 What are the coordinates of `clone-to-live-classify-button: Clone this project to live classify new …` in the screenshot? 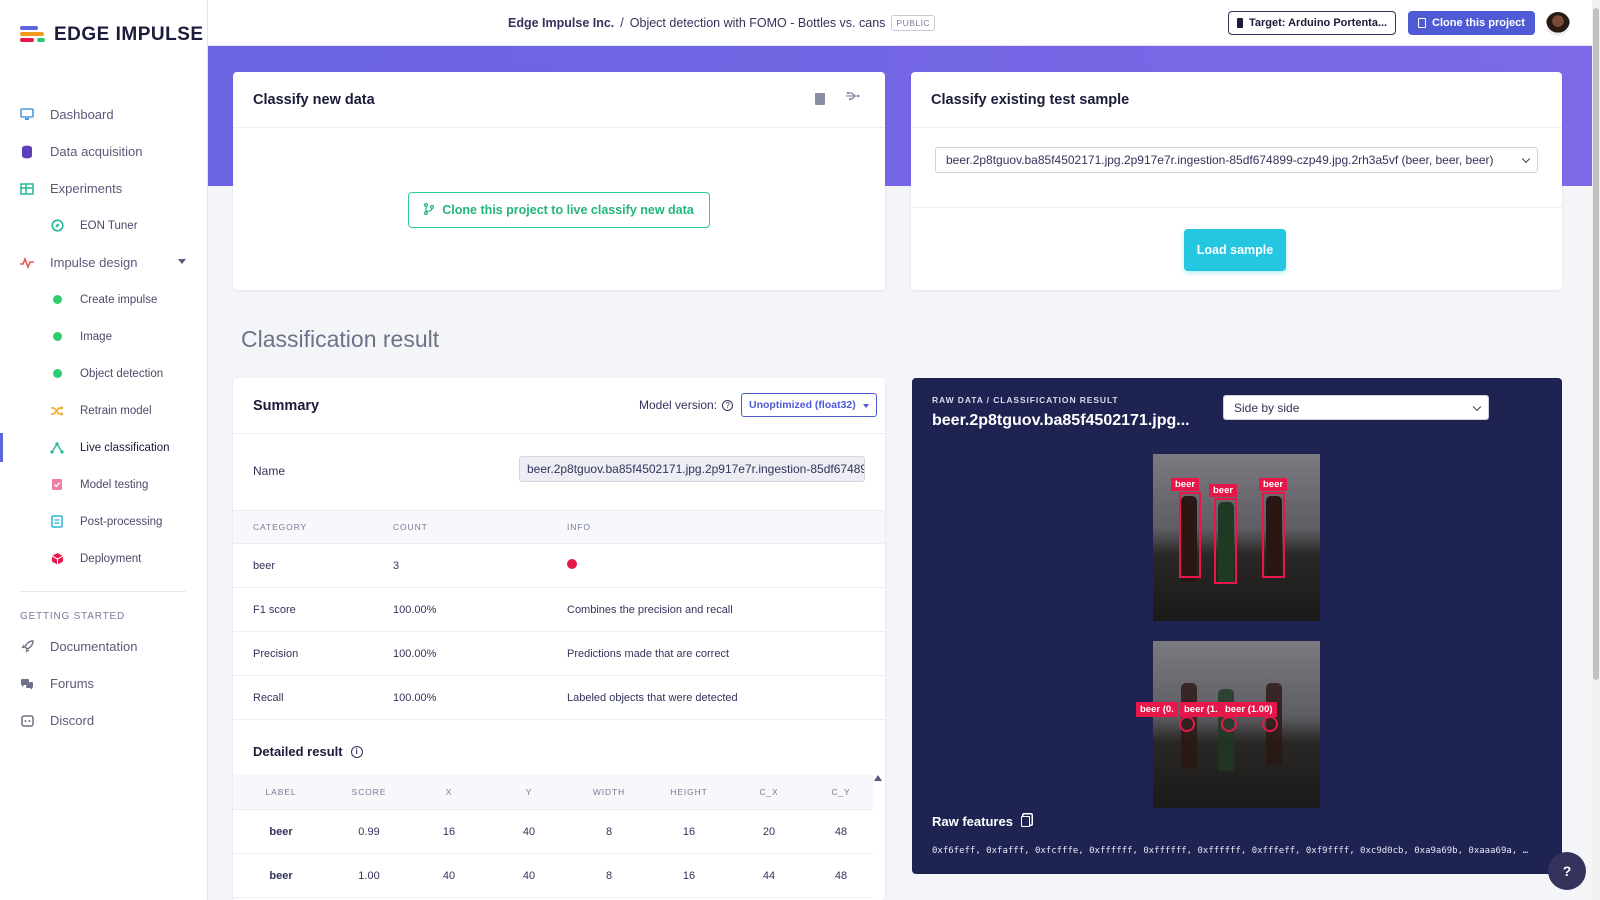 It's located at (559, 210).